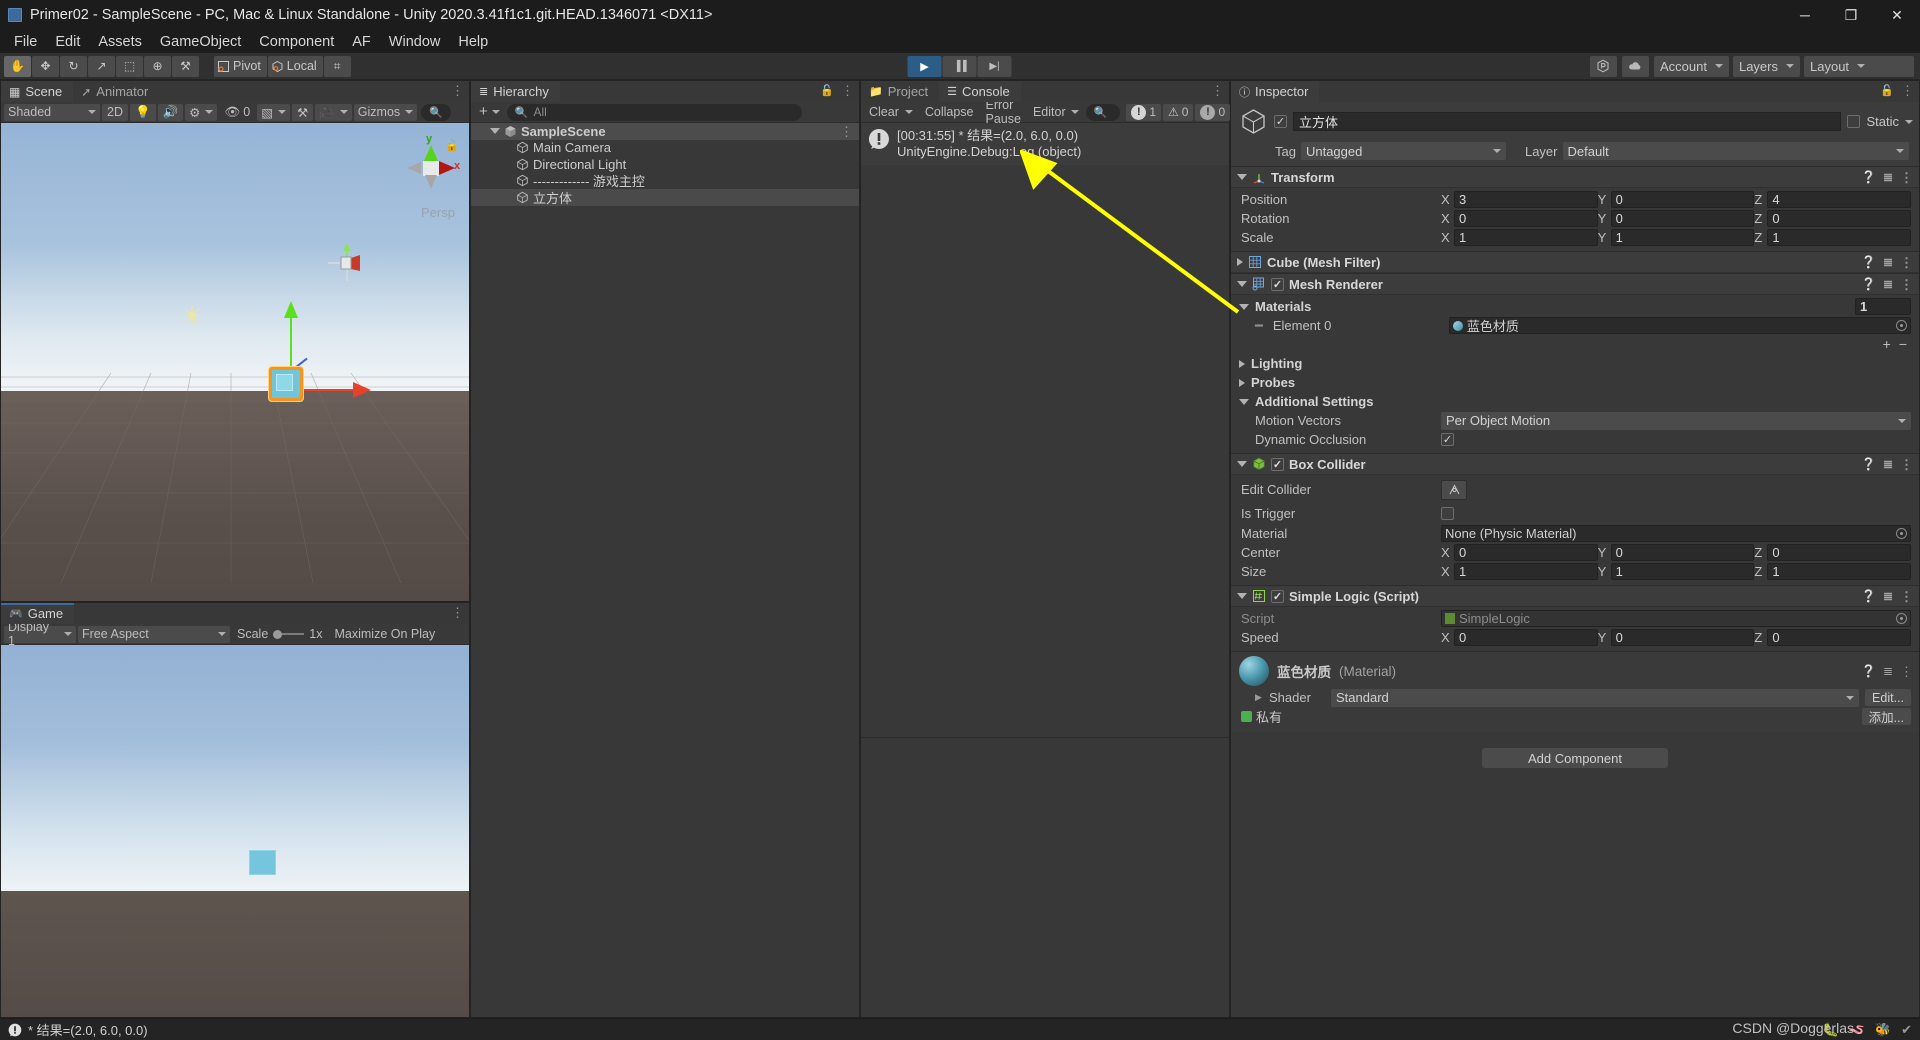  What do you see at coordinates (924, 66) in the screenshot?
I see `play-button: ▶` at bounding box center [924, 66].